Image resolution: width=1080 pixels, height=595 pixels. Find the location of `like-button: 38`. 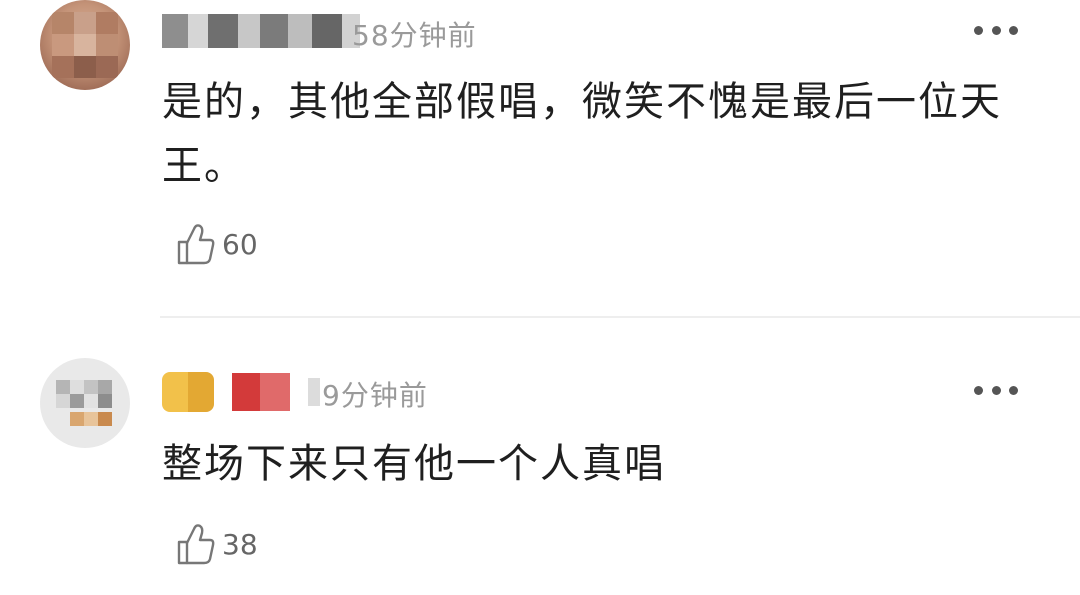

like-button: 38 is located at coordinates (217, 544).